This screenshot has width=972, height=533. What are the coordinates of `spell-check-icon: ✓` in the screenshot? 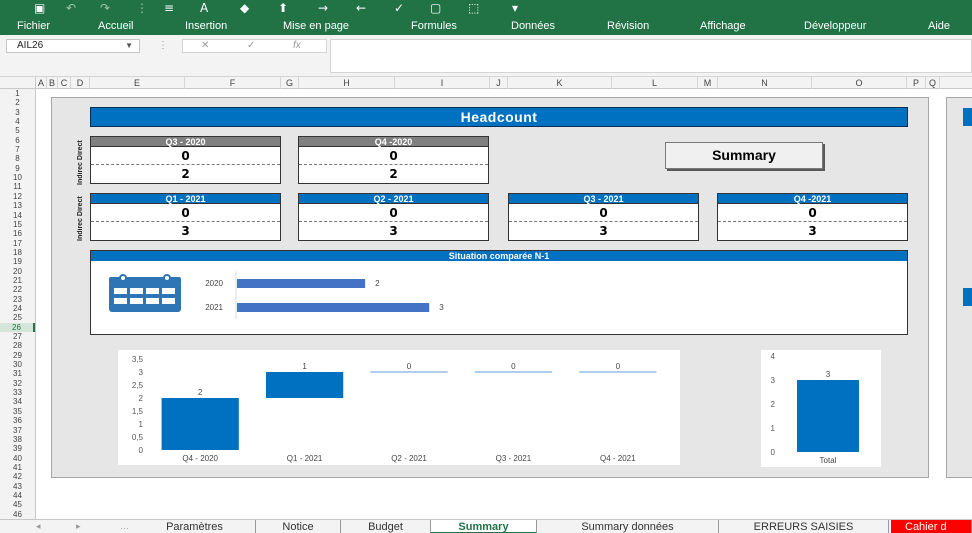 It's located at (399, 8).